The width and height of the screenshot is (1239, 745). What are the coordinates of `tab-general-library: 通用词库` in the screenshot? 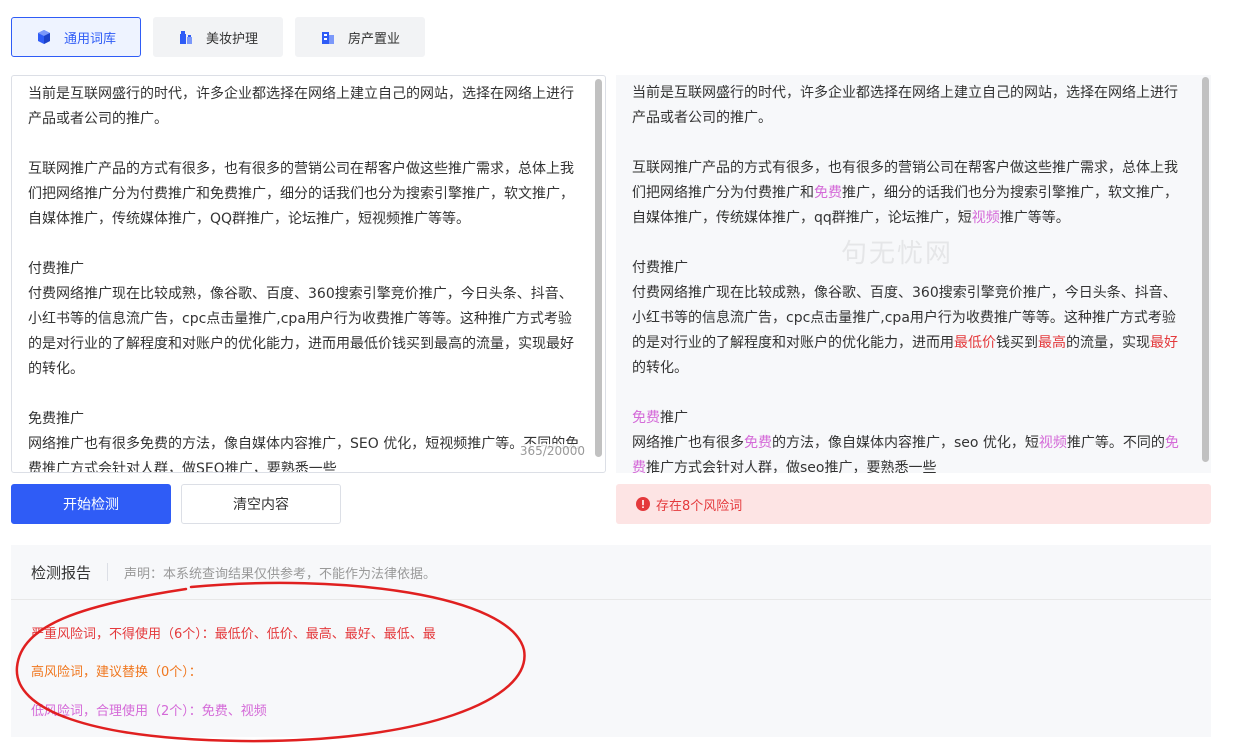 It's located at (76, 37).